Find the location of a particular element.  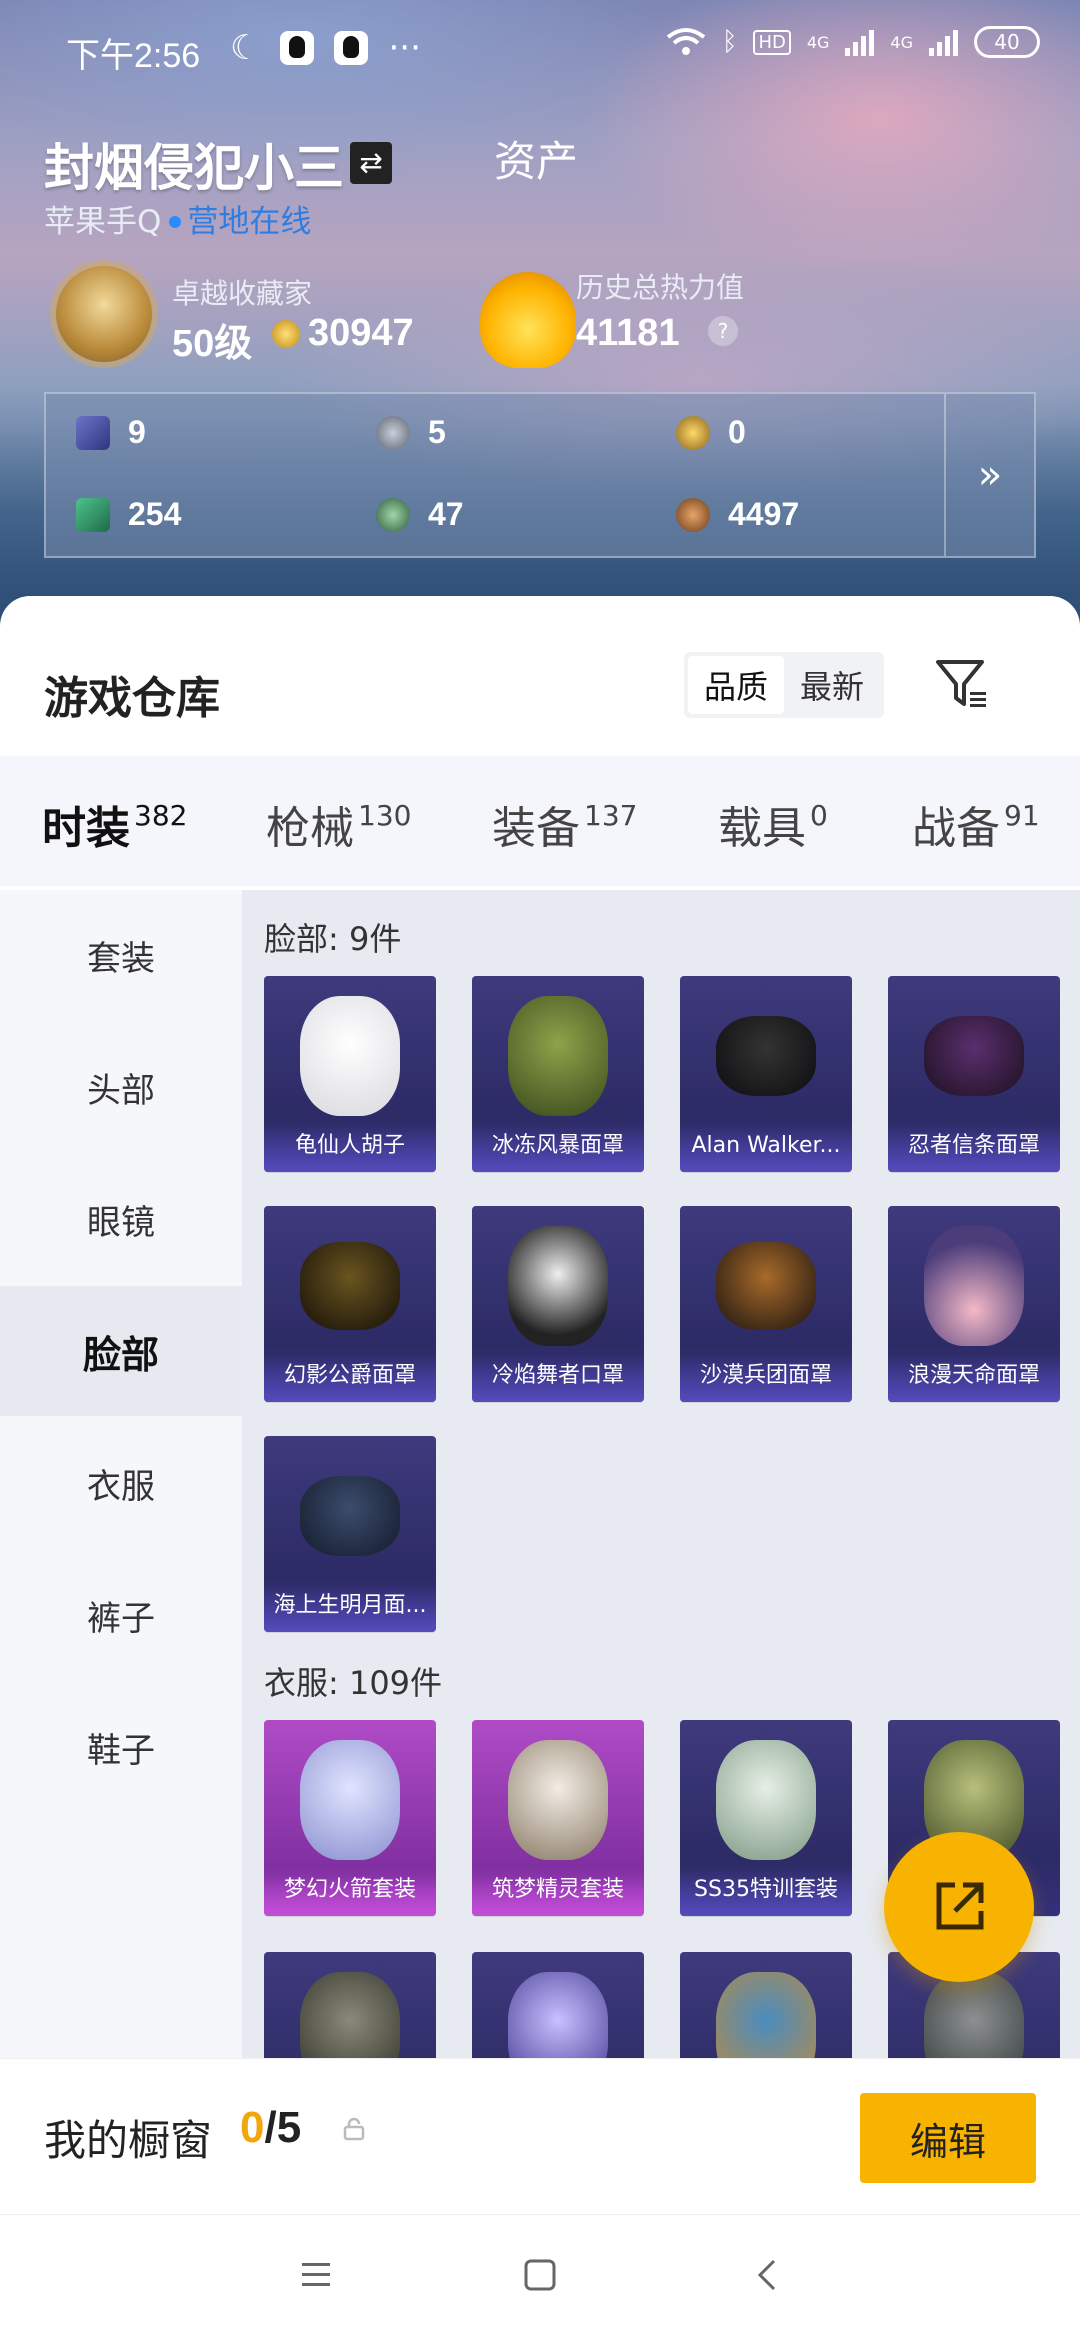

subcategory-sidebar: 套装 头部 眼镜 脸部 衣服 裤子 鞋子 is located at coordinates (121, 1515).